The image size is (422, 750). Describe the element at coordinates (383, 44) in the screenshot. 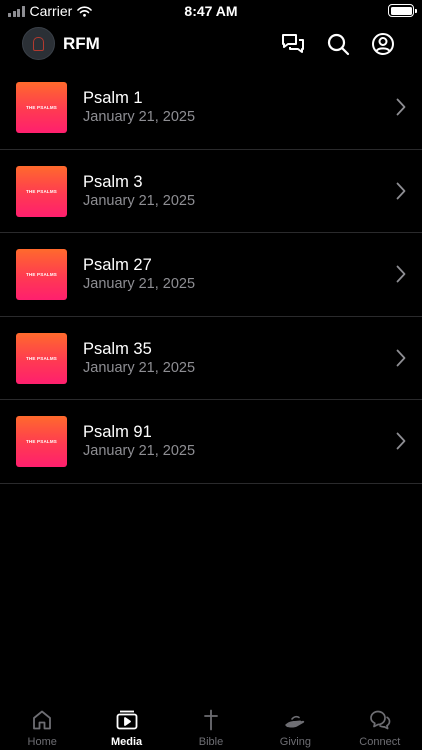

I see `account-icon` at that location.